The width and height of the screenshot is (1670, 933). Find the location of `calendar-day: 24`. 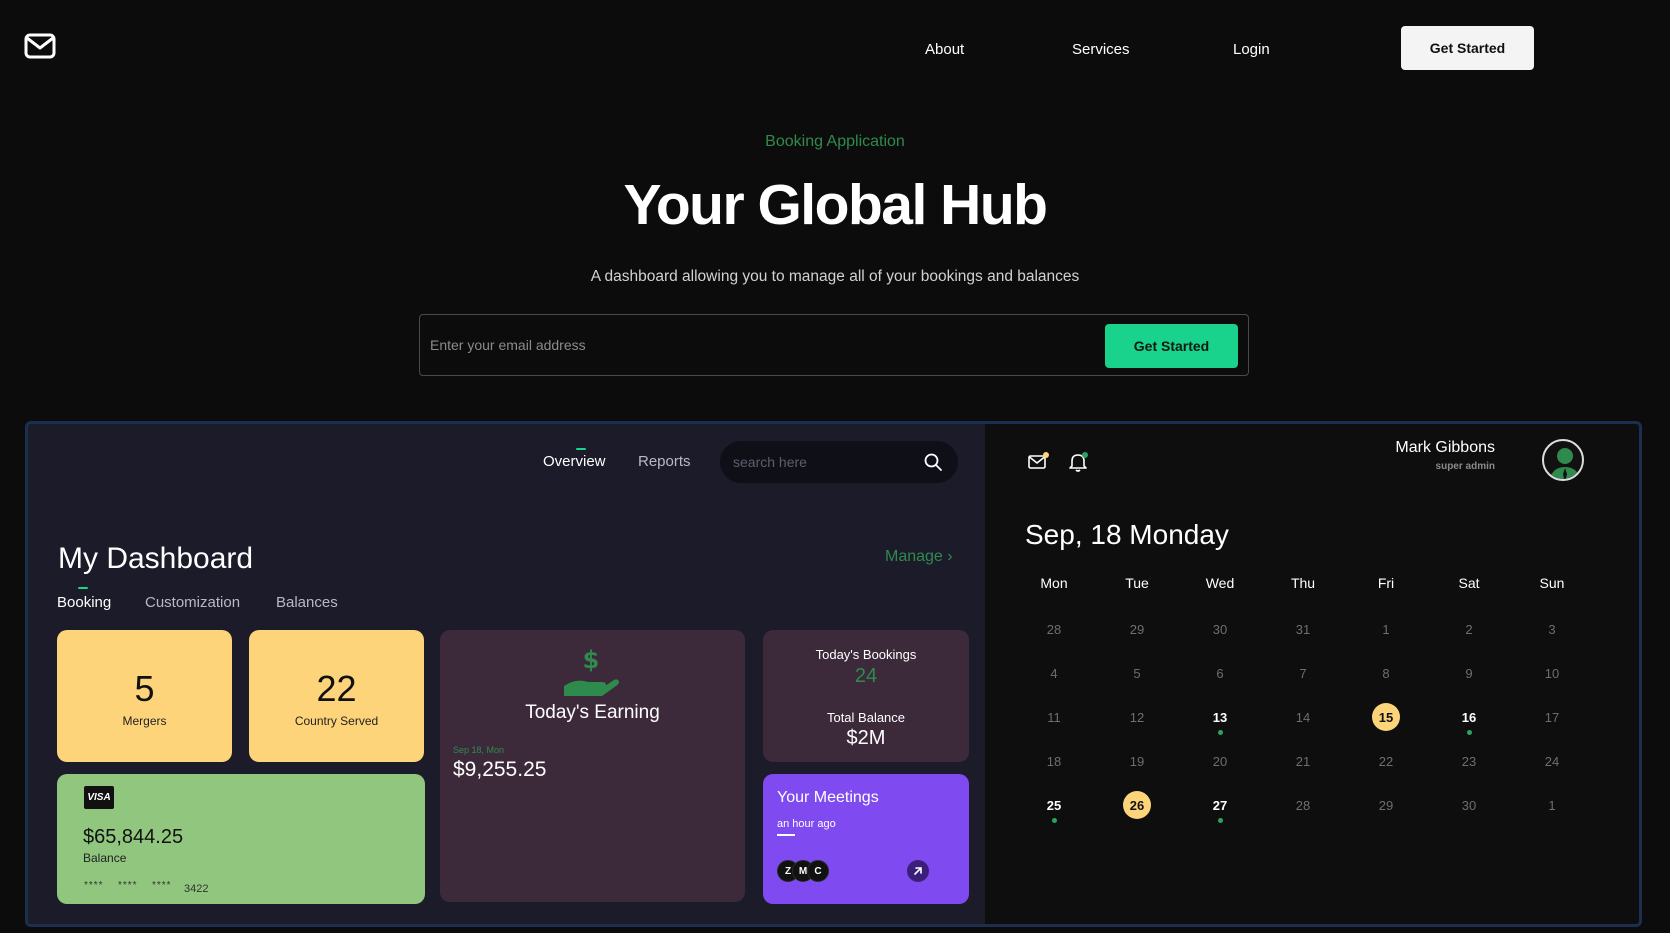

calendar-day: 24 is located at coordinates (1552, 761).